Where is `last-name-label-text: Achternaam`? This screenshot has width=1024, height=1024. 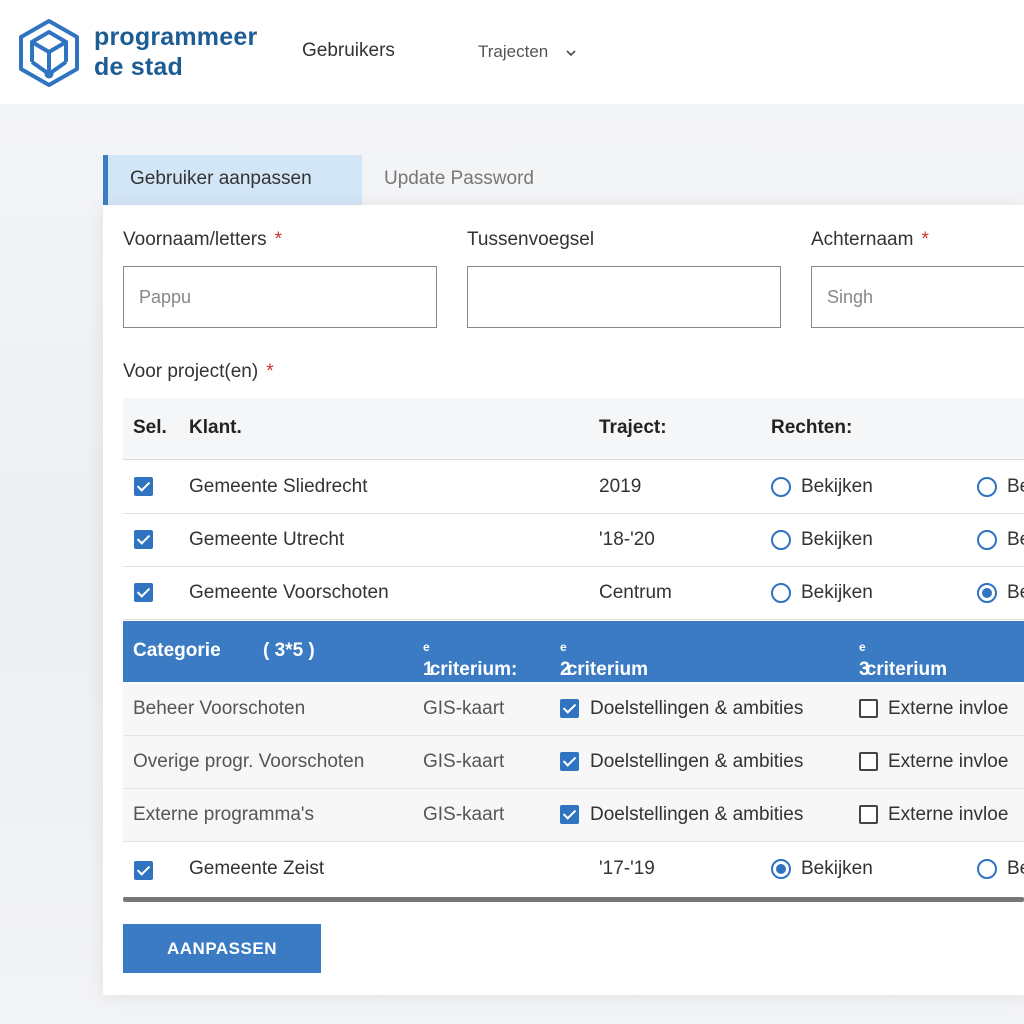
last-name-label-text: Achternaam is located at coordinates (862, 239).